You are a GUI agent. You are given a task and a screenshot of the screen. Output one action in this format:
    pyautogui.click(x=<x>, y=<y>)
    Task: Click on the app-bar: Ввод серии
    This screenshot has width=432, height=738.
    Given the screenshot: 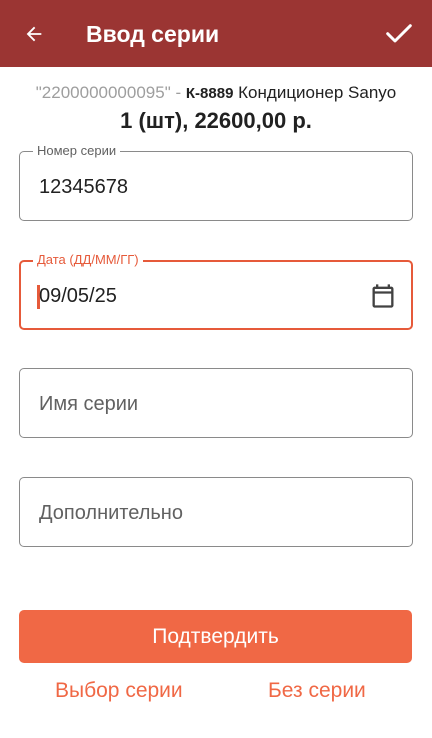 What is the action you would take?
    pyautogui.click(x=216, y=33)
    